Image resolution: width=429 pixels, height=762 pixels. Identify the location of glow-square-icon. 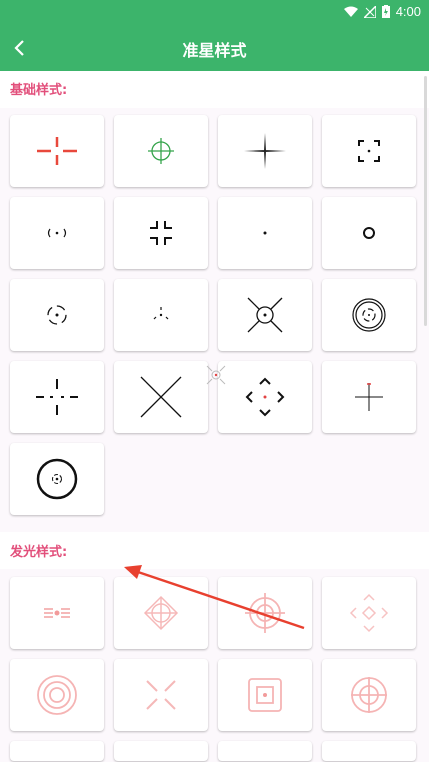
(265, 695).